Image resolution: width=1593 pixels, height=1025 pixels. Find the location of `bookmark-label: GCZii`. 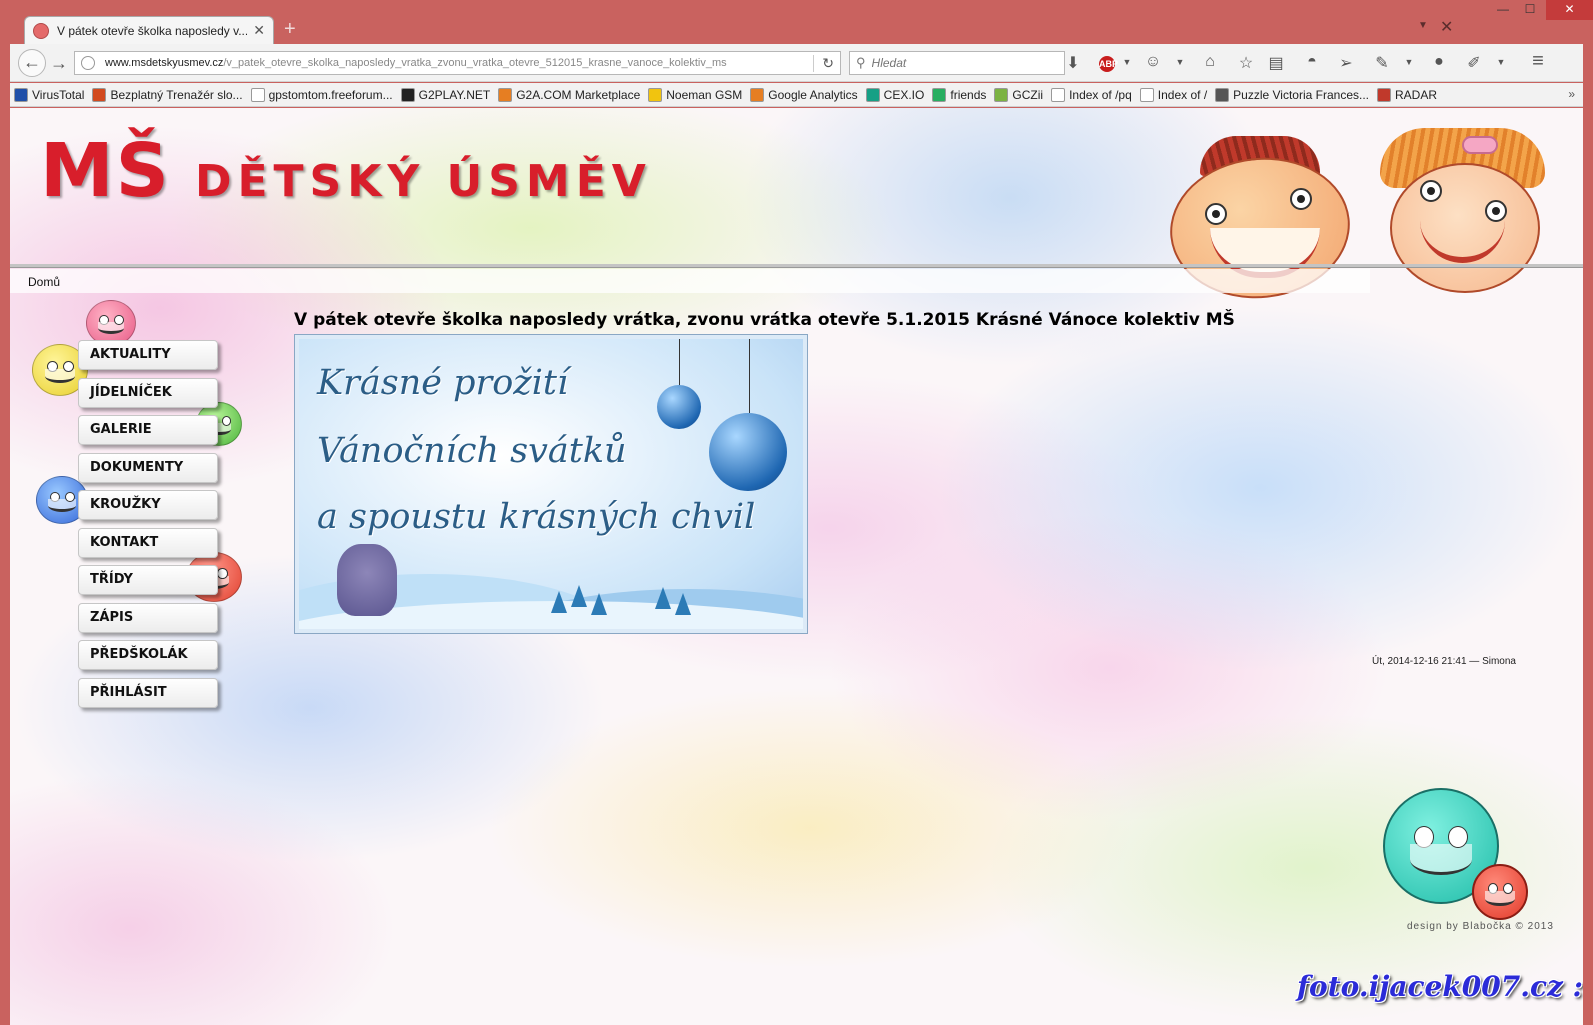

bookmark-label: GCZii is located at coordinates (1028, 94).